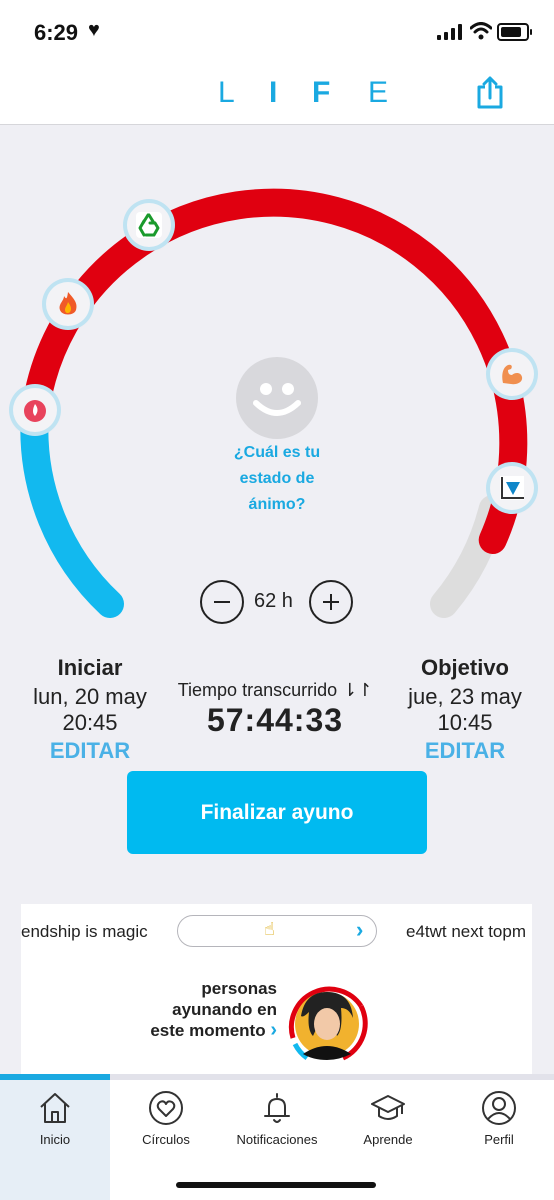  What do you see at coordinates (464, 667) in the screenshot?
I see `goal-title: Objetivo` at bounding box center [464, 667].